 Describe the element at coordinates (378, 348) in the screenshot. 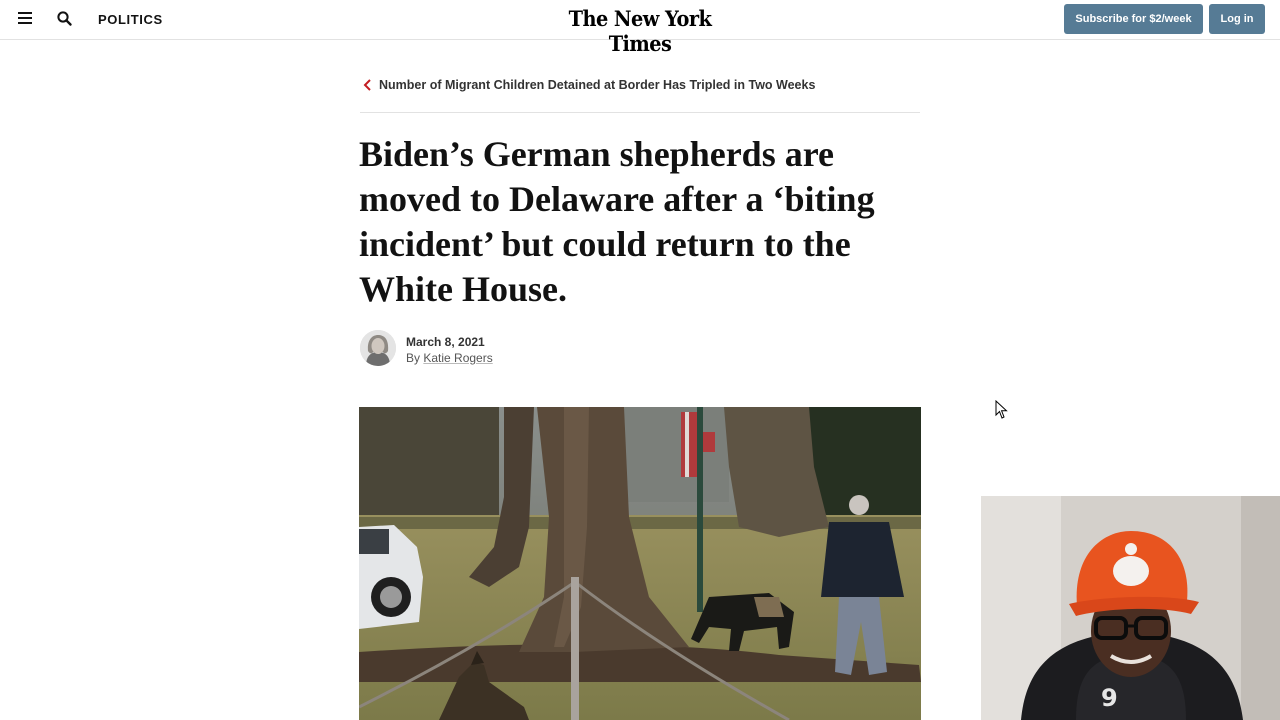

I see `author-avatar` at that location.